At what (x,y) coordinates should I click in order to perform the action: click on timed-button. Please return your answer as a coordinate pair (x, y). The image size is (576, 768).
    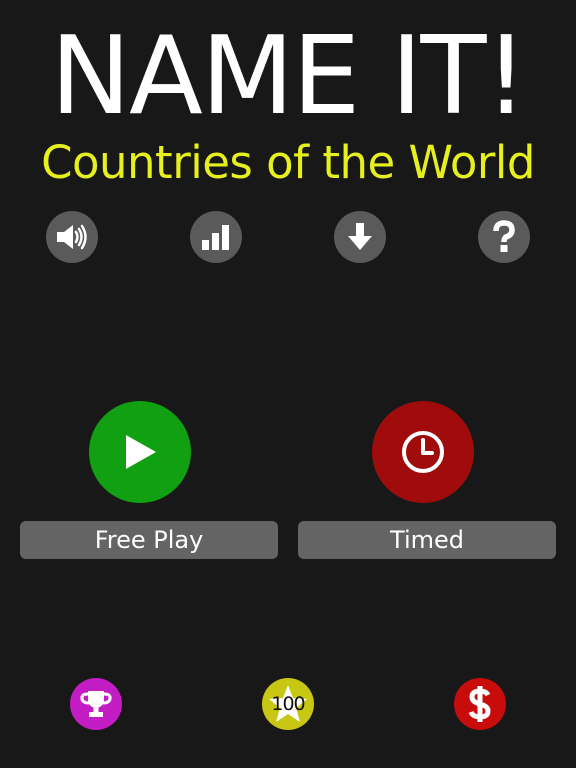
    Looking at the image, I should click on (423, 452).